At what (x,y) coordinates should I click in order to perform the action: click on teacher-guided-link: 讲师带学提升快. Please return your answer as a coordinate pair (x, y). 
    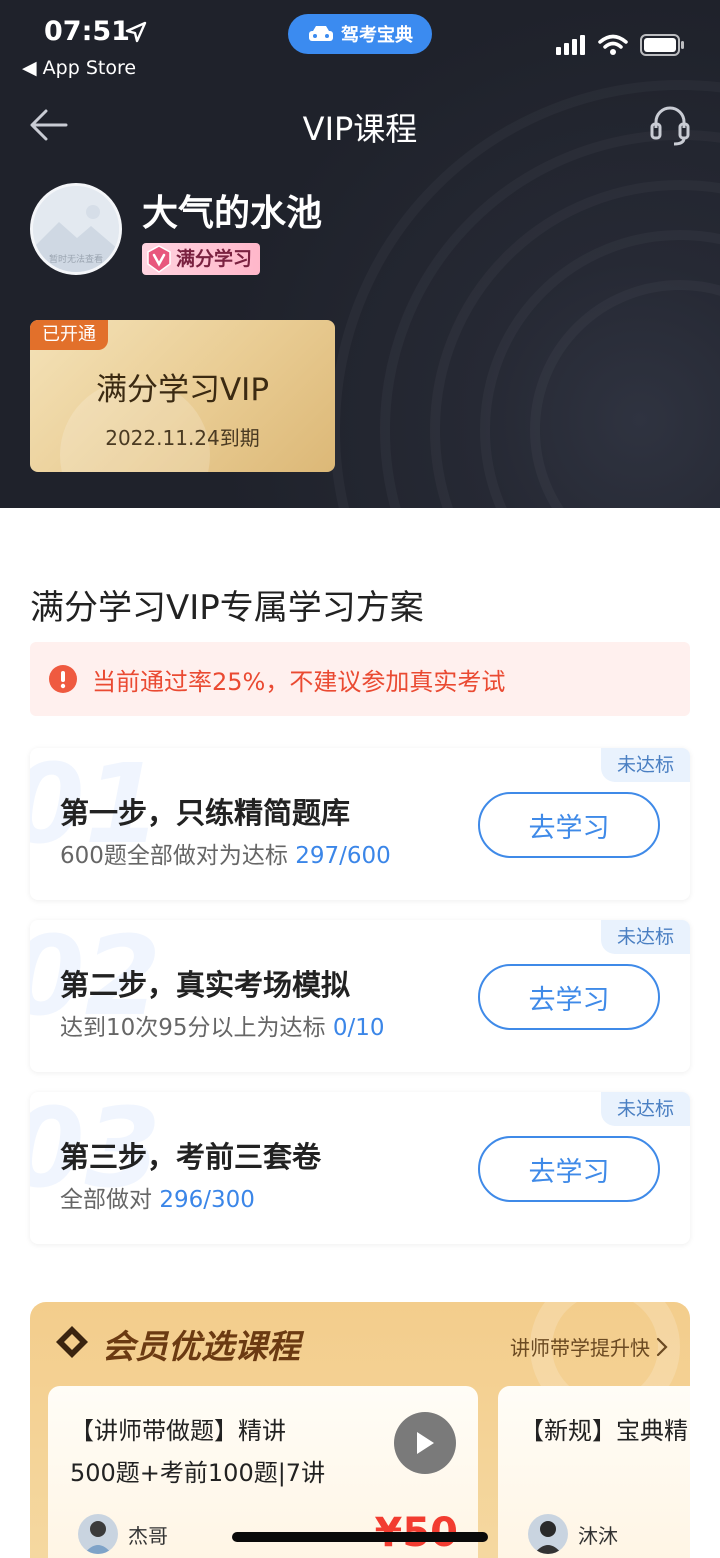
    Looking at the image, I should click on (589, 1346).